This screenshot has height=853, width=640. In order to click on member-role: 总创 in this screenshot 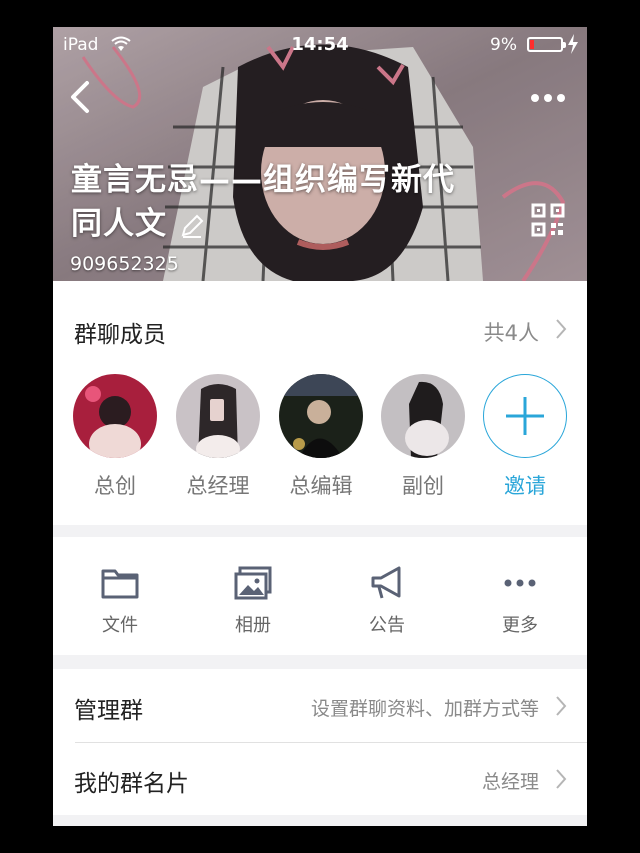, I will do `click(115, 486)`.